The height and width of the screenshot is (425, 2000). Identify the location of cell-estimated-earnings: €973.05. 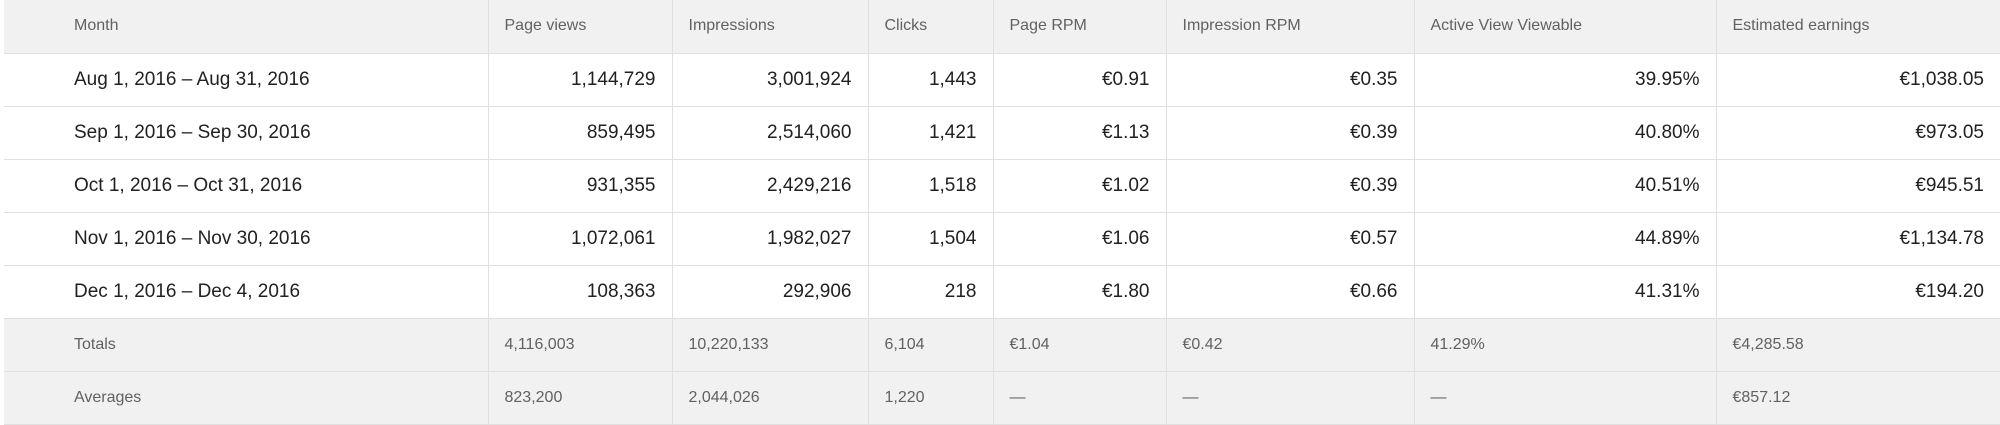
(1858, 133).